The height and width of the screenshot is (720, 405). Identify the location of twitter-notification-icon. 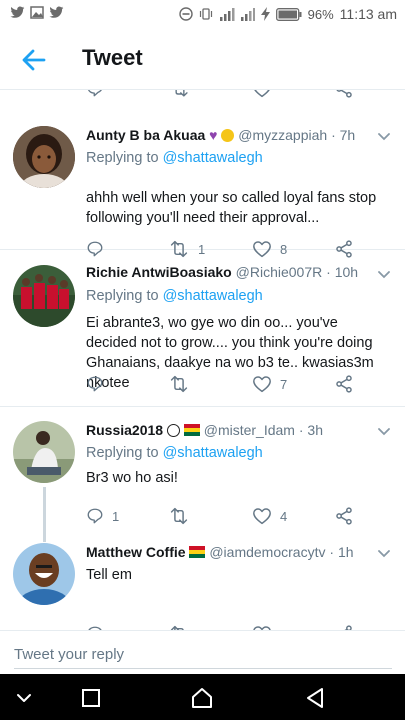
(17, 12).